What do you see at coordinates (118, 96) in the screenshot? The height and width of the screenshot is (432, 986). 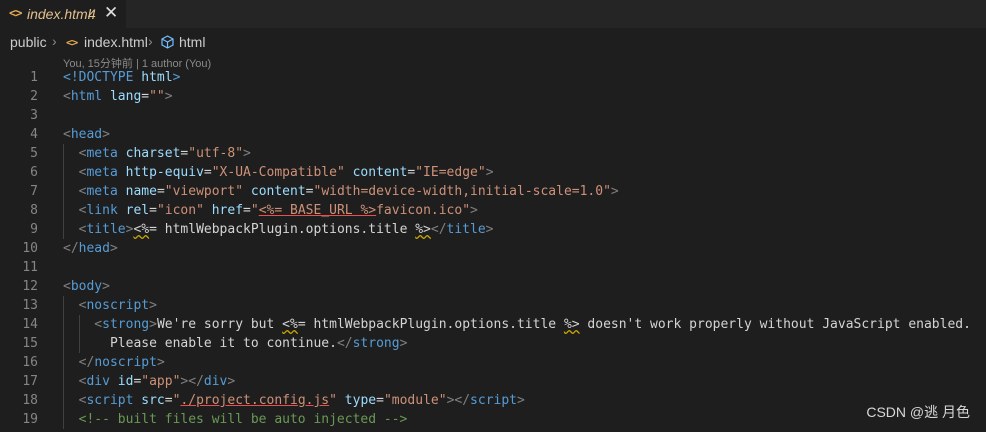 I see `code-text: <html lang="">` at bounding box center [118, 96].